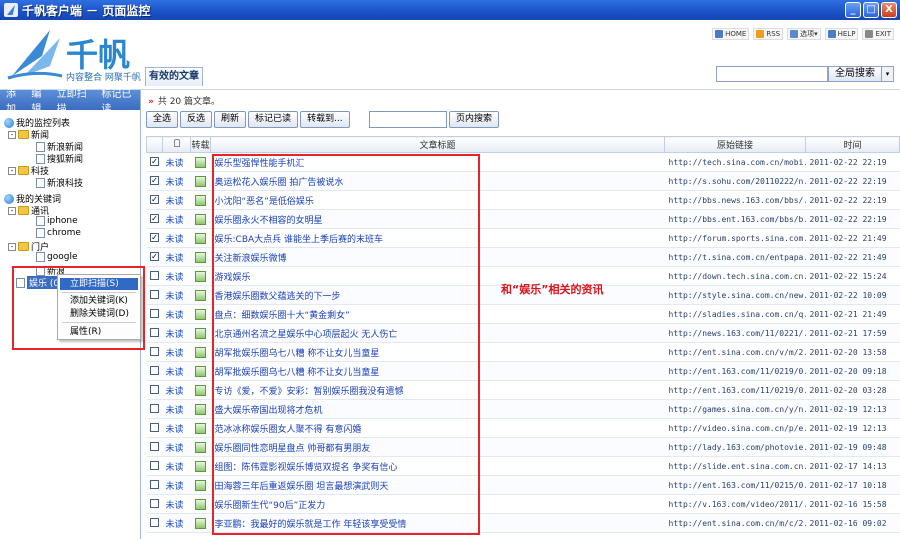 The width and height of the screenshot is (900, 539). What do you see at coordinates (474, 119) in the screenshot?
I see `page-search-button: 页内搜索` at bounding box center [474, 119].